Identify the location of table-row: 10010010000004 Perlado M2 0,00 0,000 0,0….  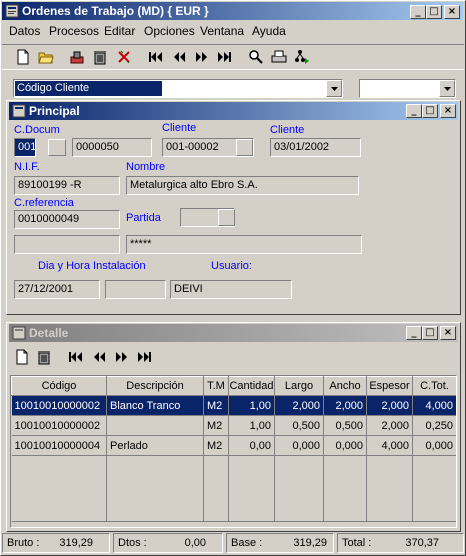
(233, 445).